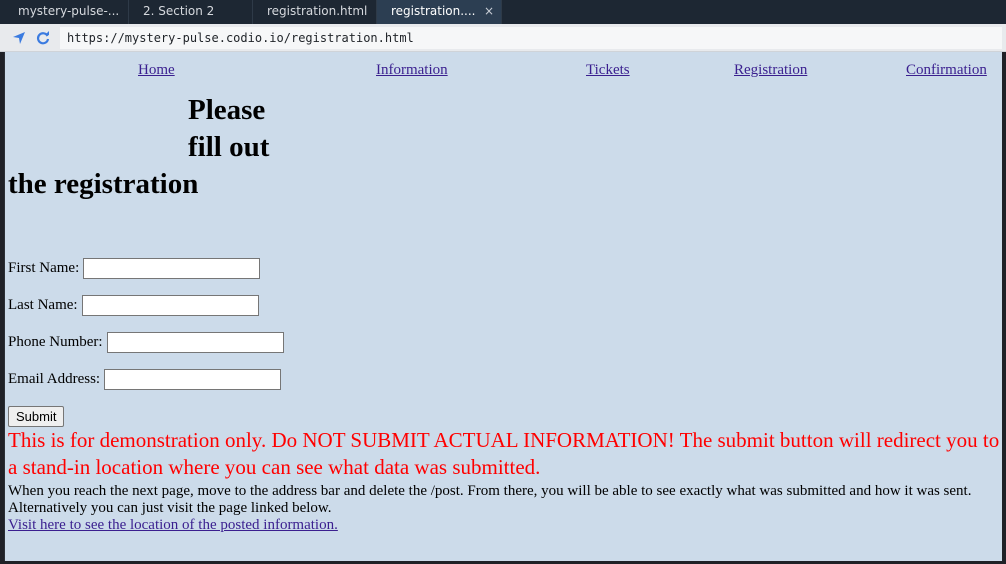 Image resolution: width=1006 pixels, height=564 pixels. Describe the element at coordinates (195, 343) in the screenshot. I see `phone-number-field` at that location.